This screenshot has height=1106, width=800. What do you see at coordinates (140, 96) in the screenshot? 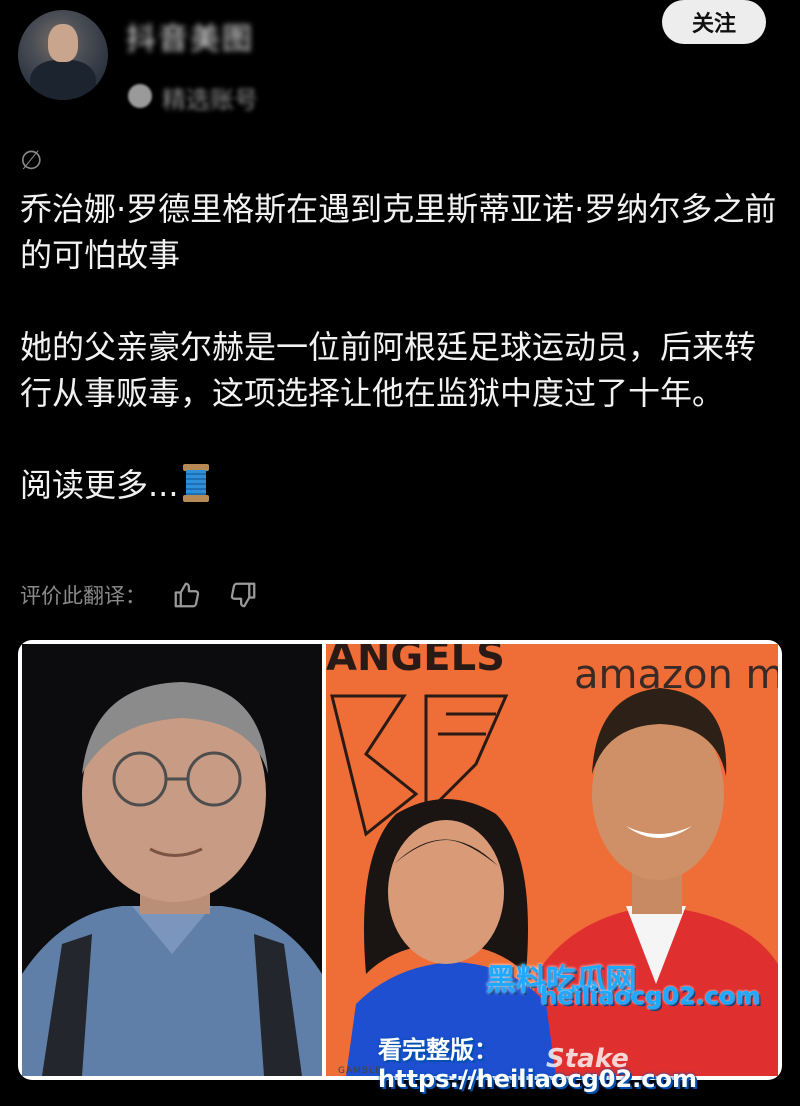
I see `verified-icon` at bounding box center [140, 96].